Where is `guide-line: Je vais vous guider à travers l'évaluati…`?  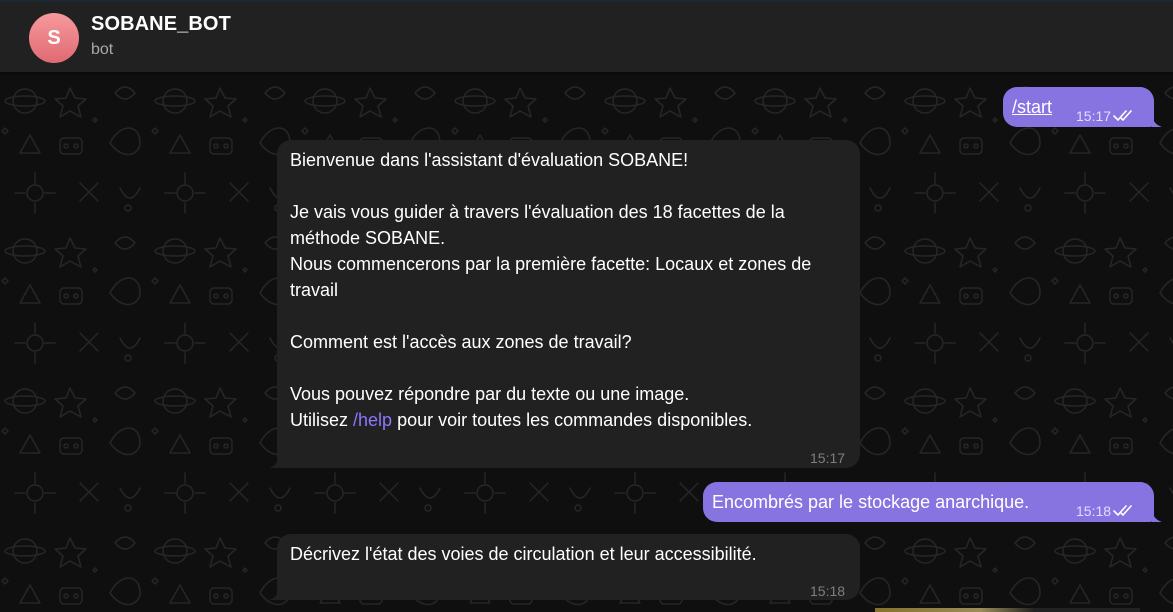
guide-line: Je vais vous guider à travers l'évaluati… is located at coordinates (540, 225).